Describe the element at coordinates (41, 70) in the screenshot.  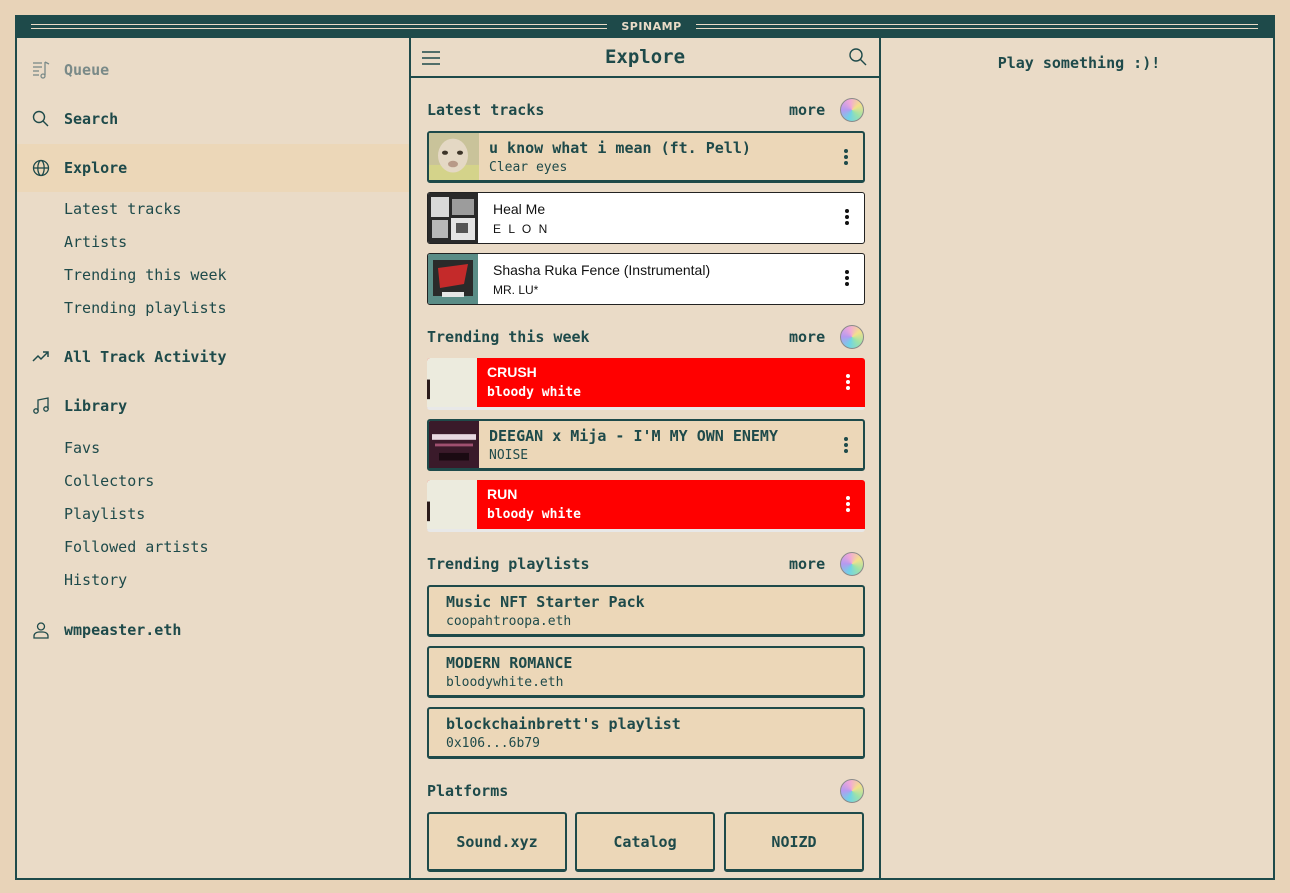
I see `queue-icon` at that location.